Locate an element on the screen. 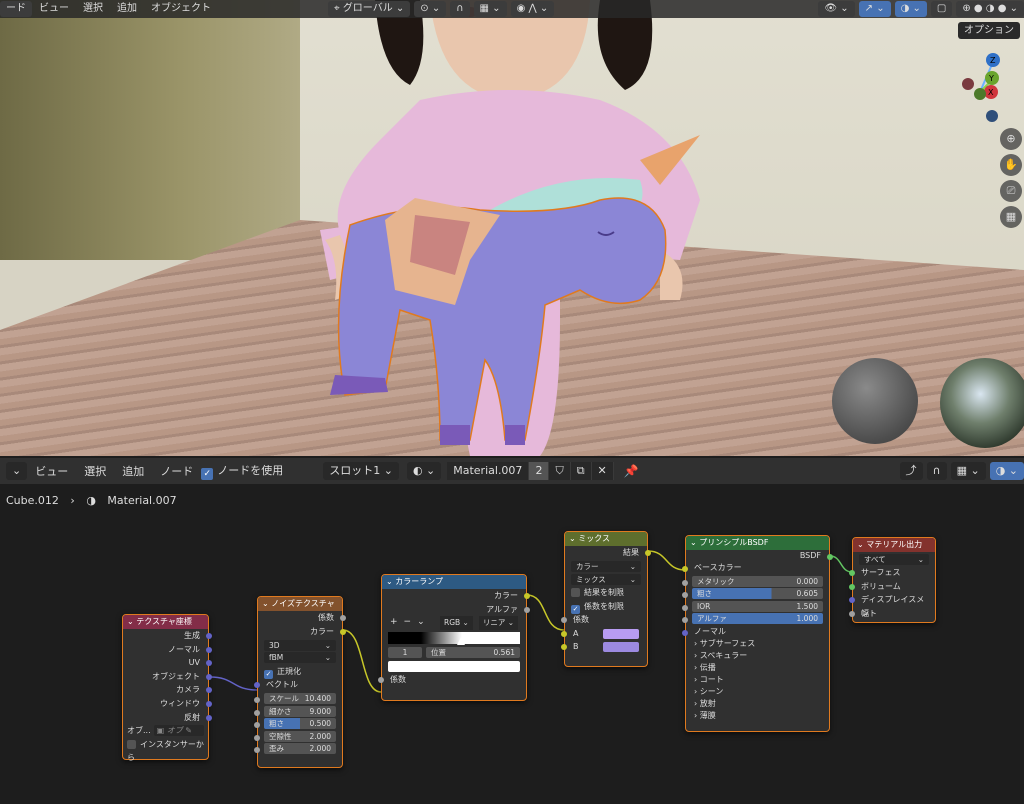 The image size is (1024, 804). zoom-icon: ⊕ is located at coordinates (1011, 139).